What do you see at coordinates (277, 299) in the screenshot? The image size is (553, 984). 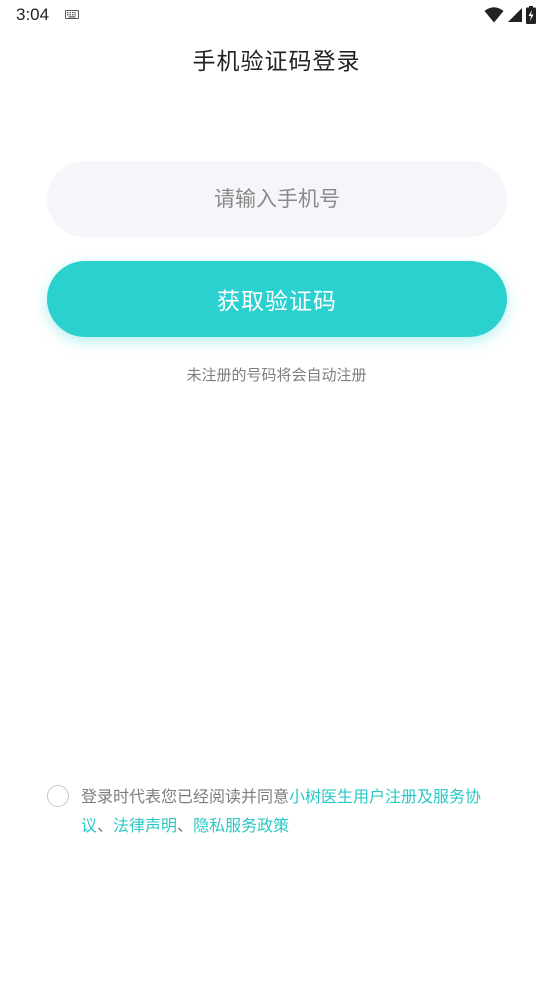 I see `get-verification-code-button: 获取验证码` at bounding box center [277, 299].